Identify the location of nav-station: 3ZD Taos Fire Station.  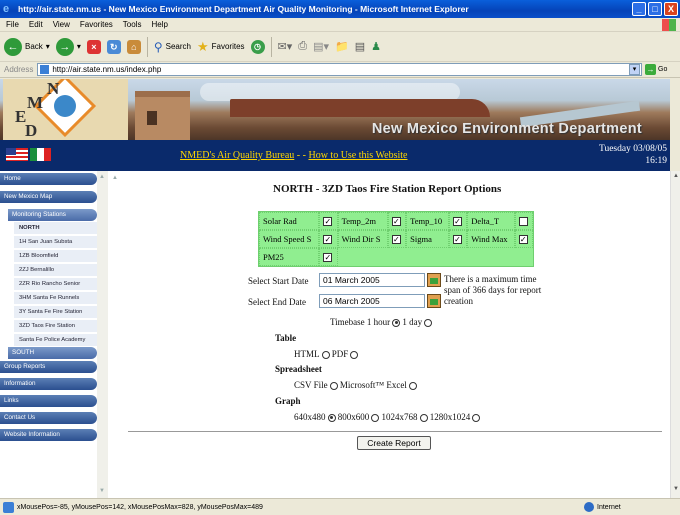
(55, 326).